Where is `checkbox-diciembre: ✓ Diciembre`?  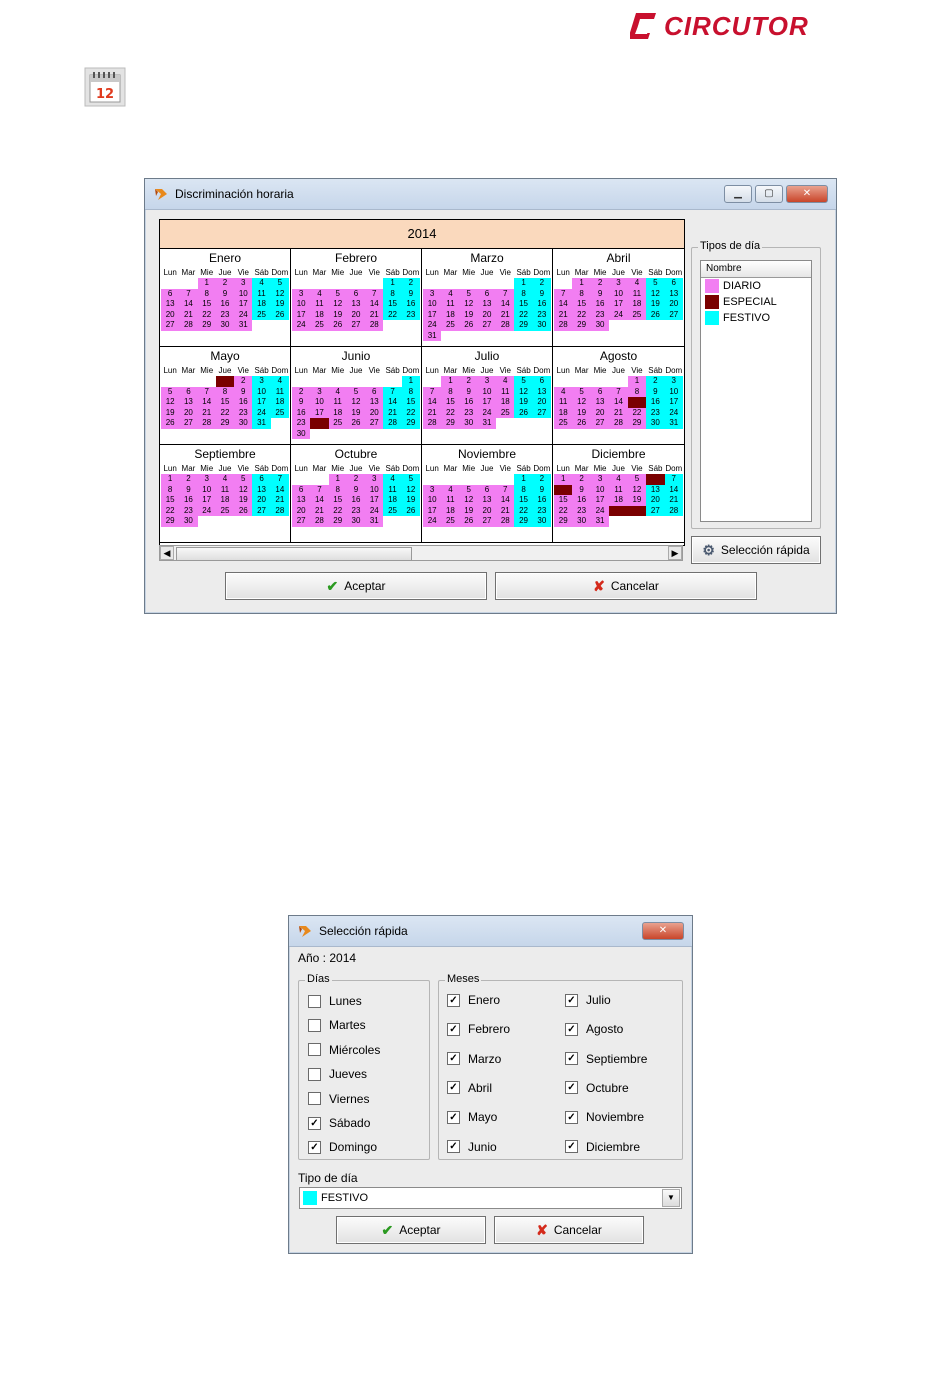
checkbox-diciembre: ✓ Diciembre is located at coordinates (602, 1147).